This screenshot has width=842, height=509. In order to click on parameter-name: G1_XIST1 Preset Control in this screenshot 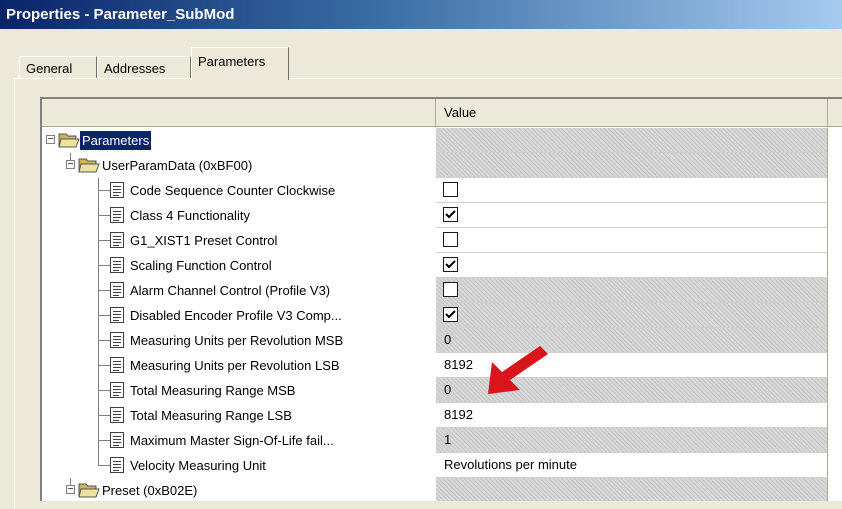, I will do `click(204, 240)`.